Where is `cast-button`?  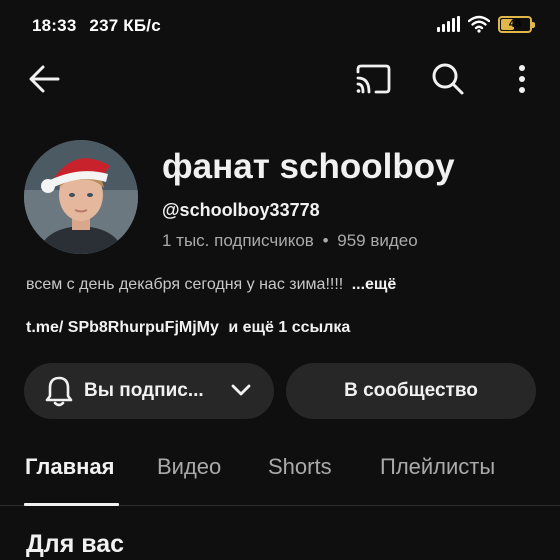 cast-button is located at coordinates (373, 79).